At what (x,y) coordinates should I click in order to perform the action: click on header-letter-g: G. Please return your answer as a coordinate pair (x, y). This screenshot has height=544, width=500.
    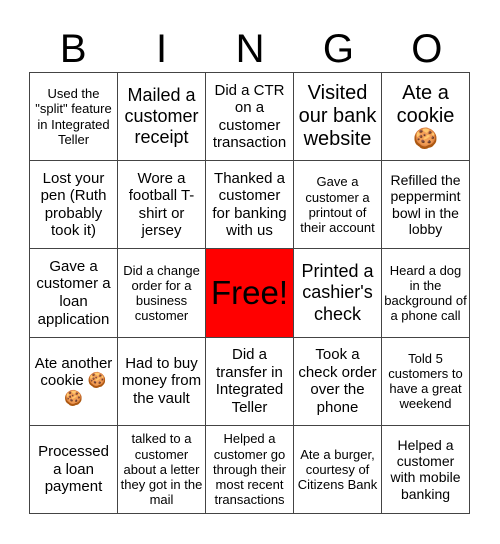
    Looking at the image, I should click on (338, 49).